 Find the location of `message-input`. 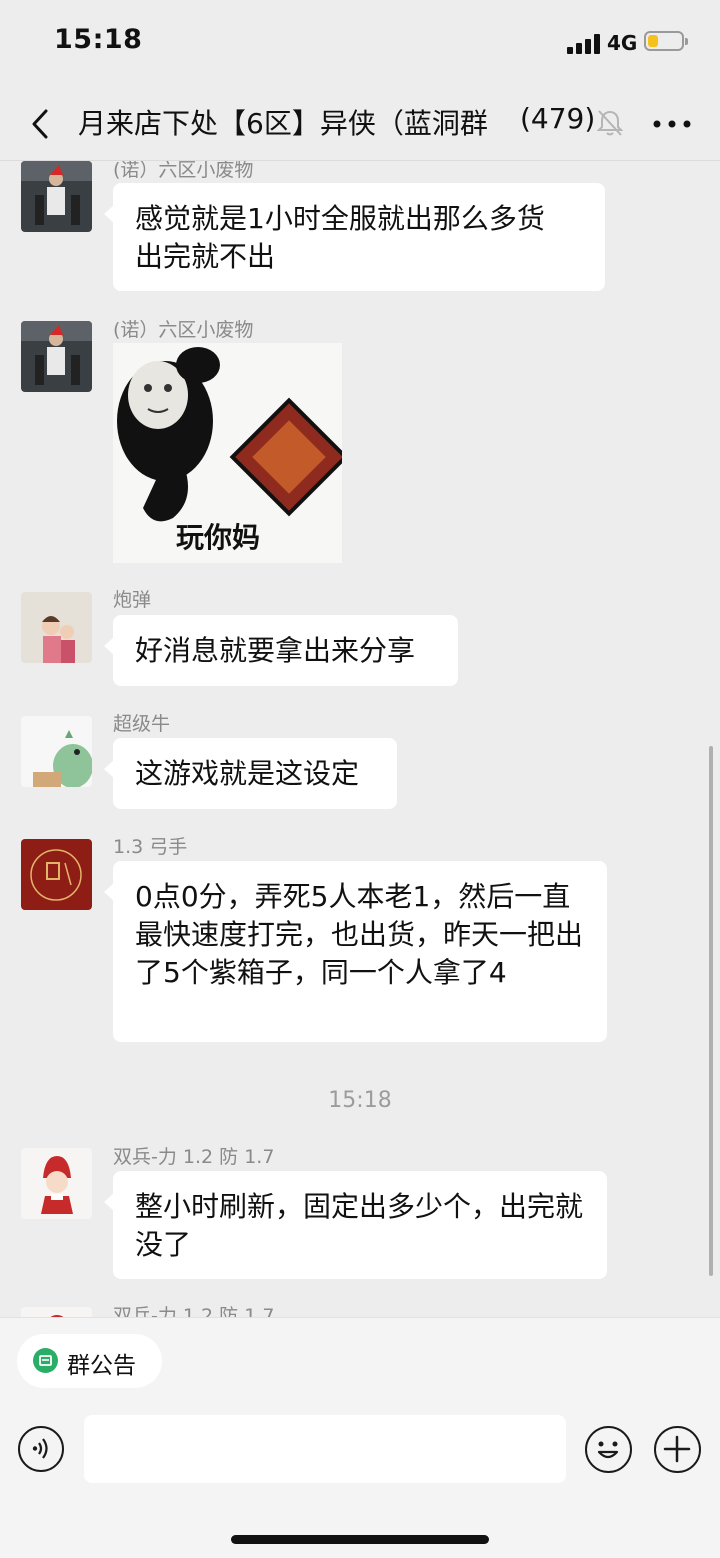

message-input is located at coordinates (325, 1449).